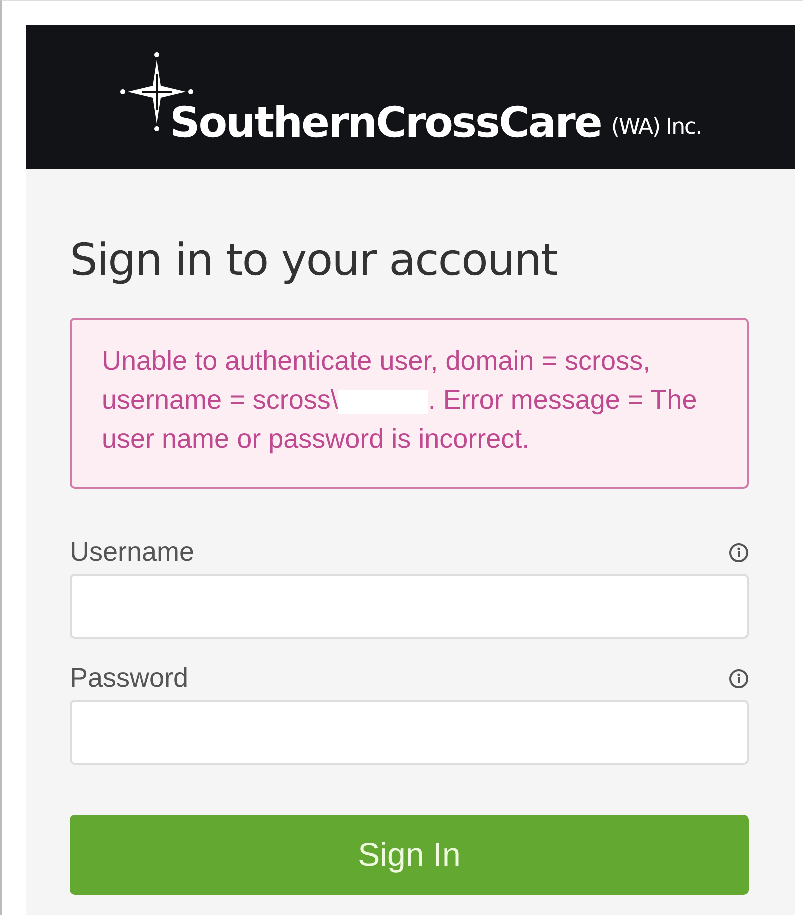 The image size is (803, 915). What do you see at coordinates (132, 552) in the screenshot?
I see `field-label: Username` at bounding box center [132, 552].